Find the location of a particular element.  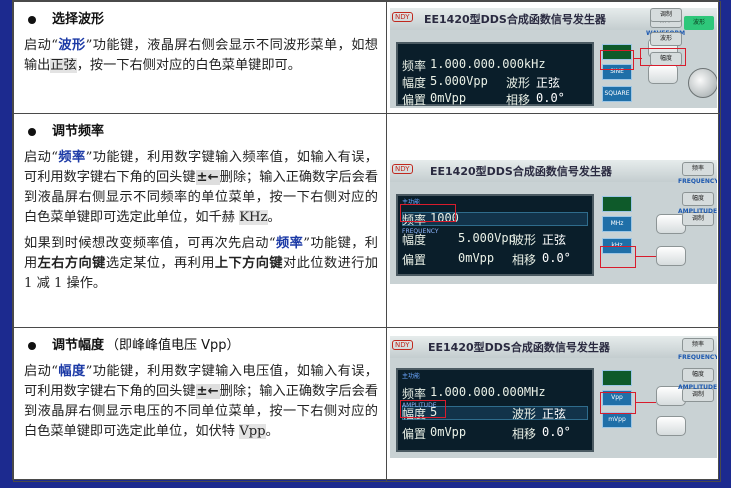

text-run: 如果到时候想改变频率值，可再次先启动“ is located at coordinates (150, 243).